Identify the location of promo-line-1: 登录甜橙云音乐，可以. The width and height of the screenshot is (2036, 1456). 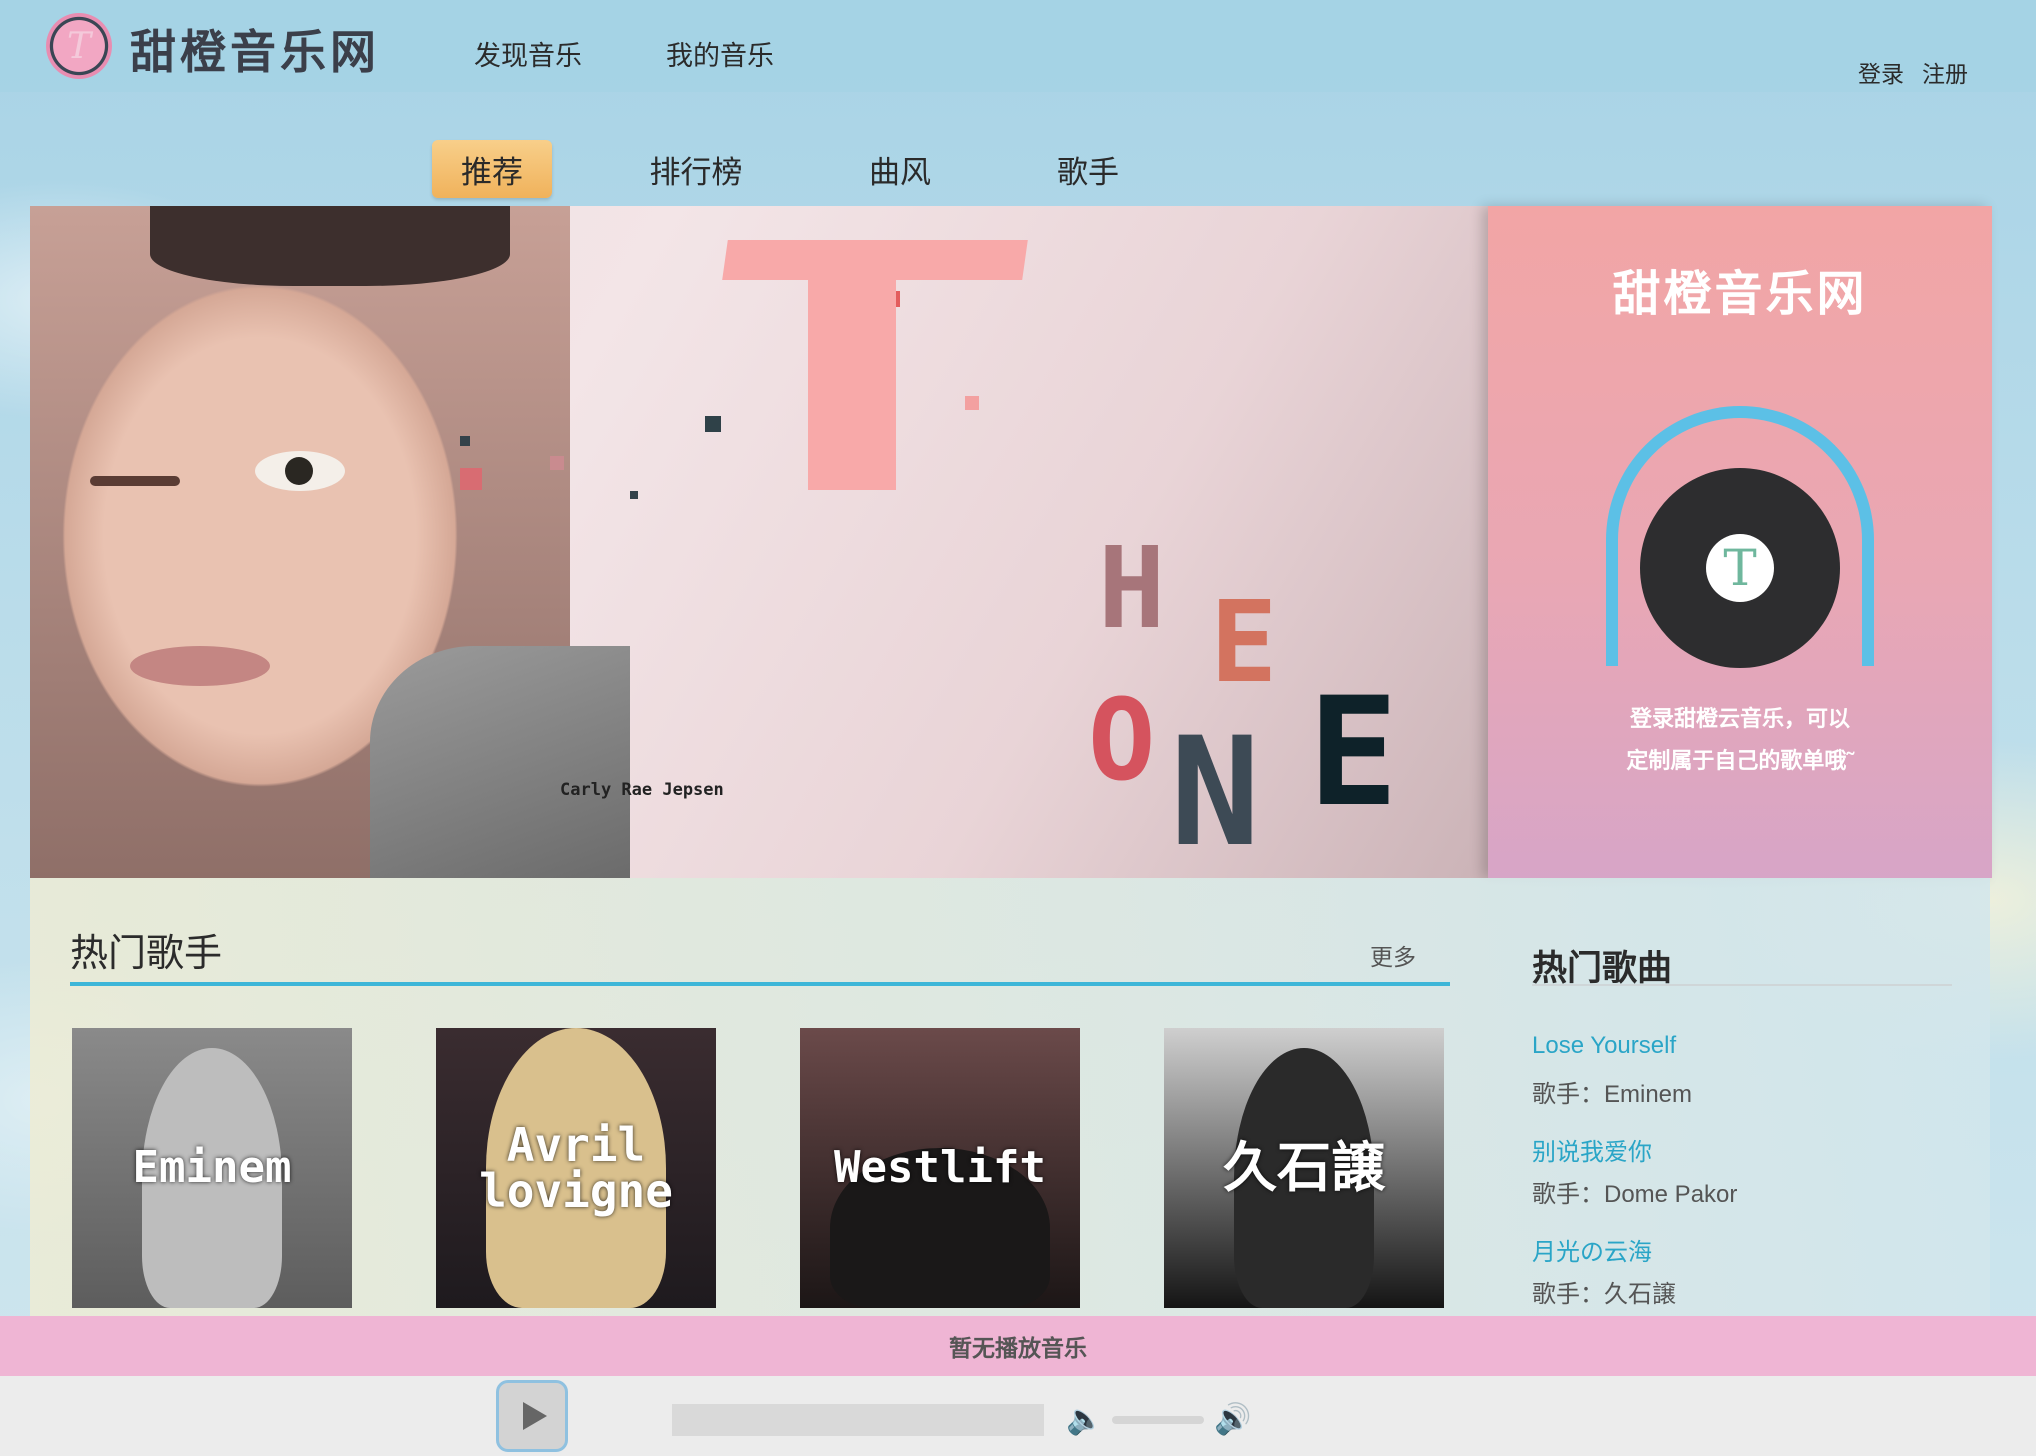
(1739, 718).